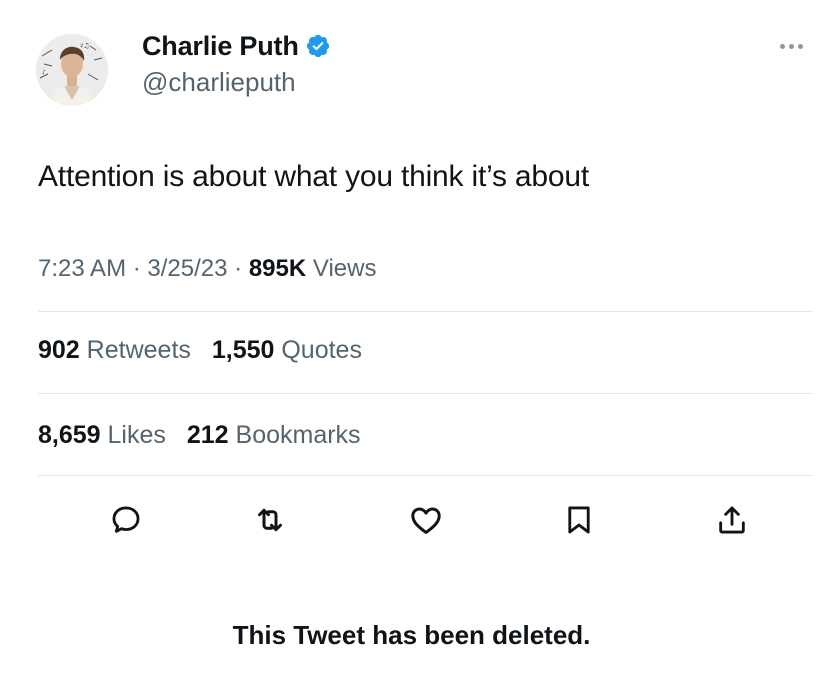  I want to click on retweets-count: 902, so click(59, 350).